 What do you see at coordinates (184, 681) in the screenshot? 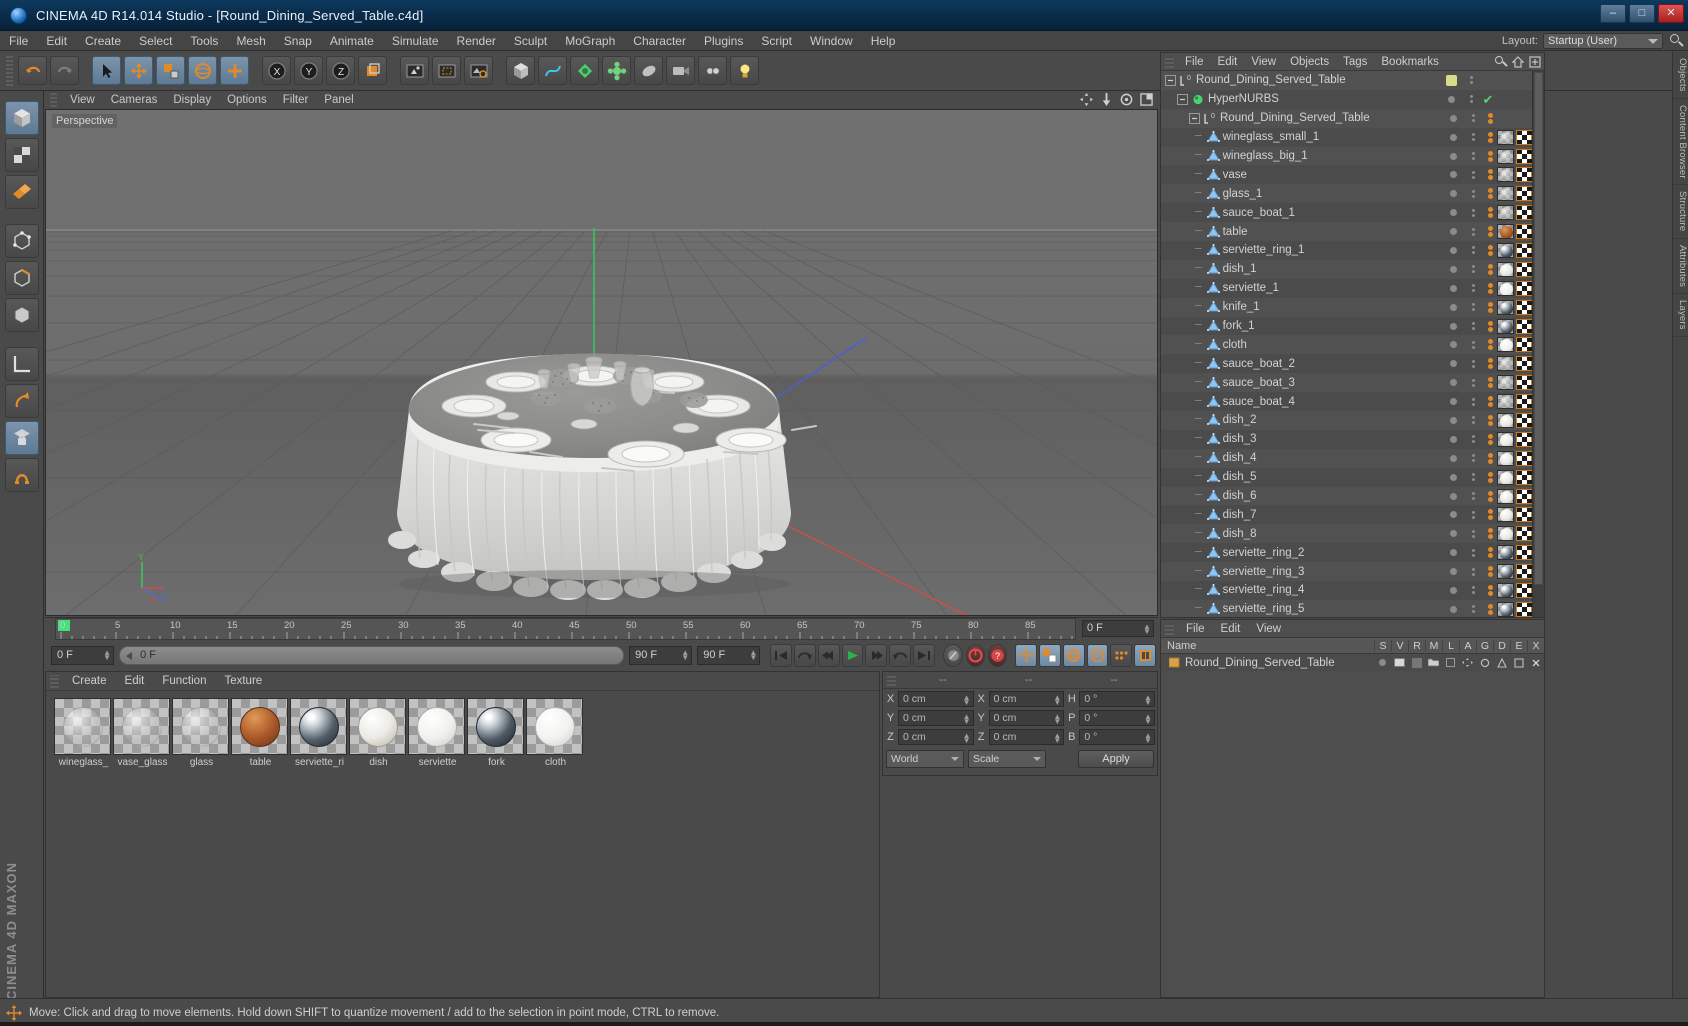
I see `material-menu-function: Function` at bounding box center [184, 681].